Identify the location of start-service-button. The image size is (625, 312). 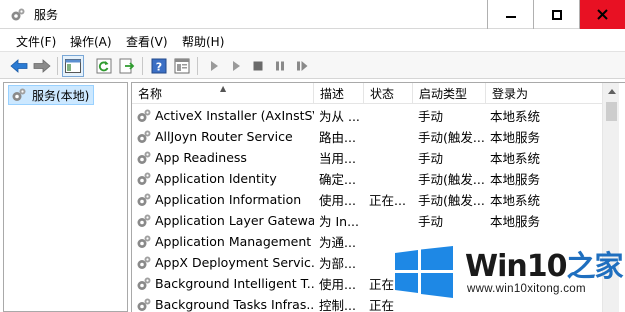
(214, 66).